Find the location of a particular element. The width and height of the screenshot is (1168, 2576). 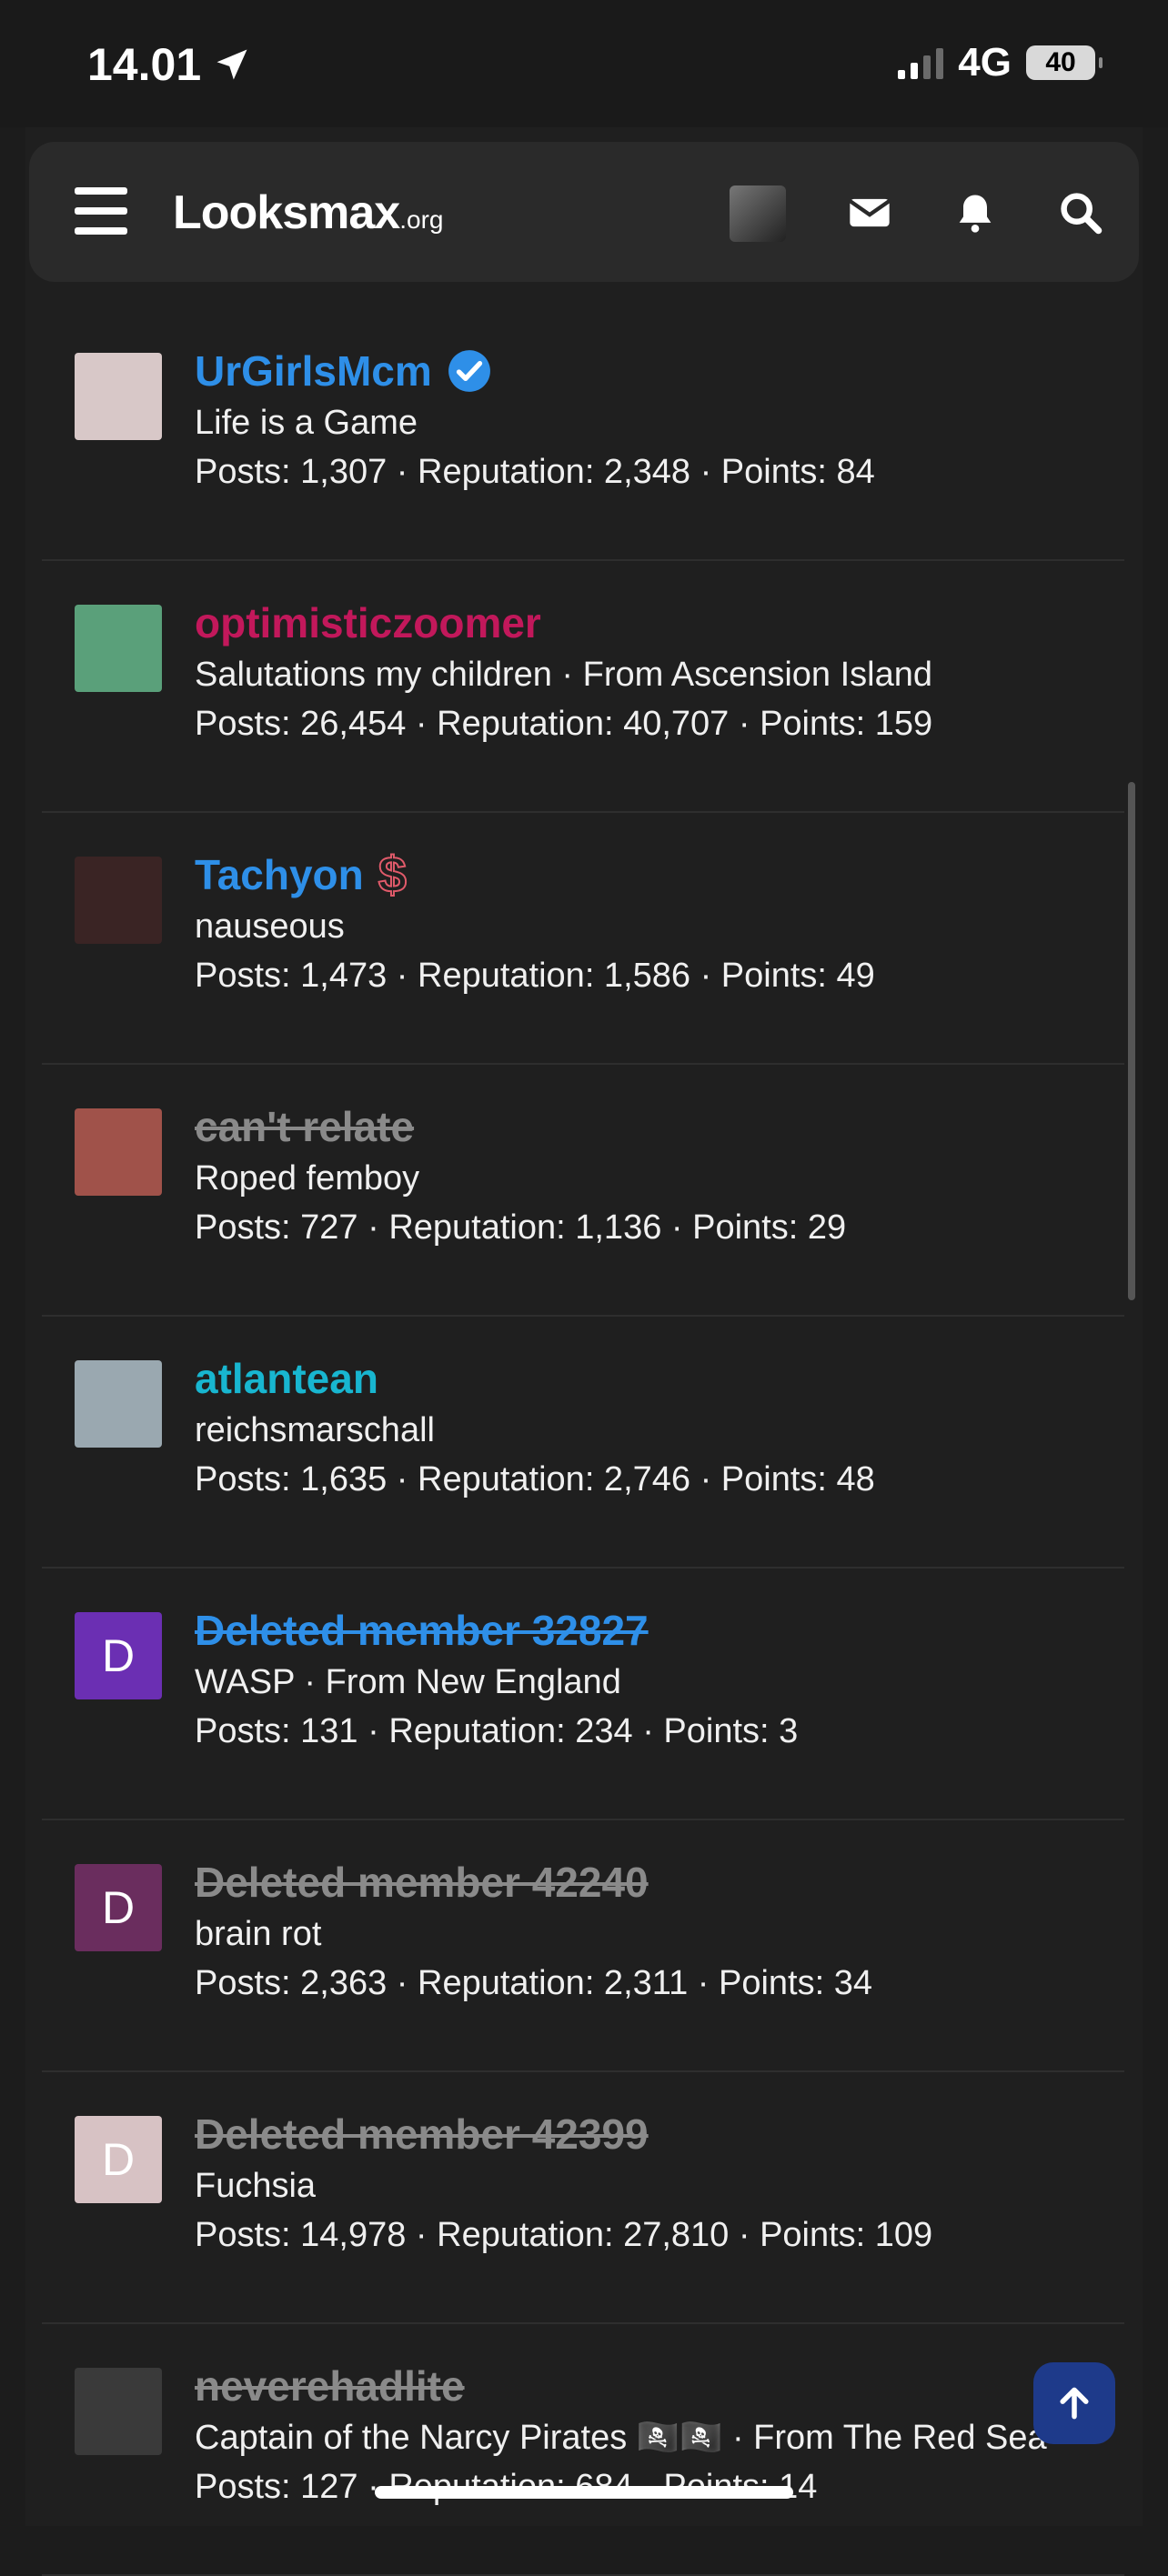

arrow-up-icon is located at coordinates (1074, 2403).